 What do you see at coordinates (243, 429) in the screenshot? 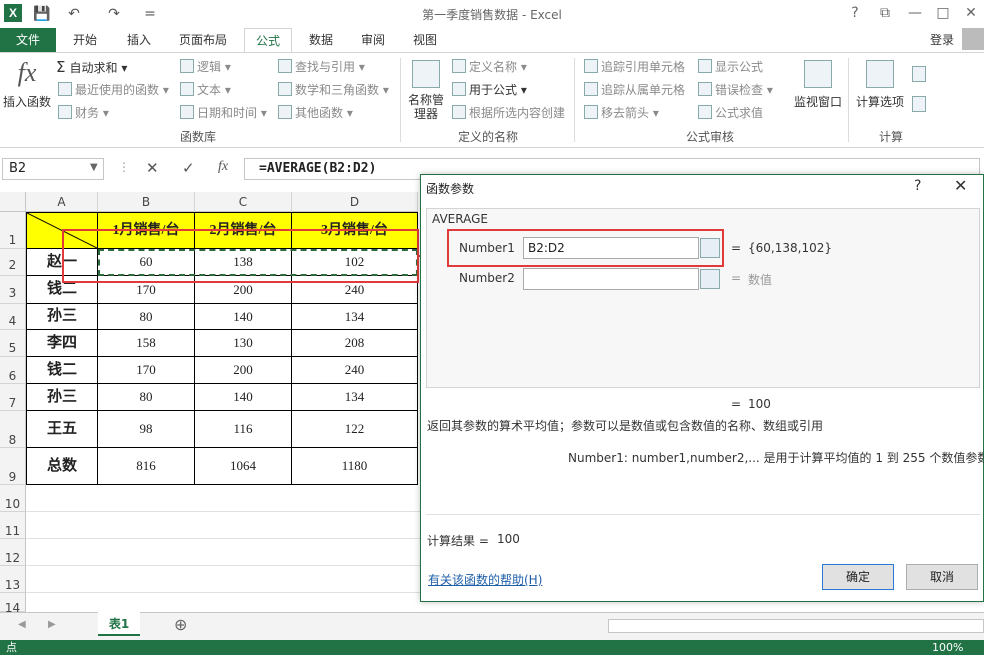
I see `value-cell: 116` at bounding box center [243, 429].